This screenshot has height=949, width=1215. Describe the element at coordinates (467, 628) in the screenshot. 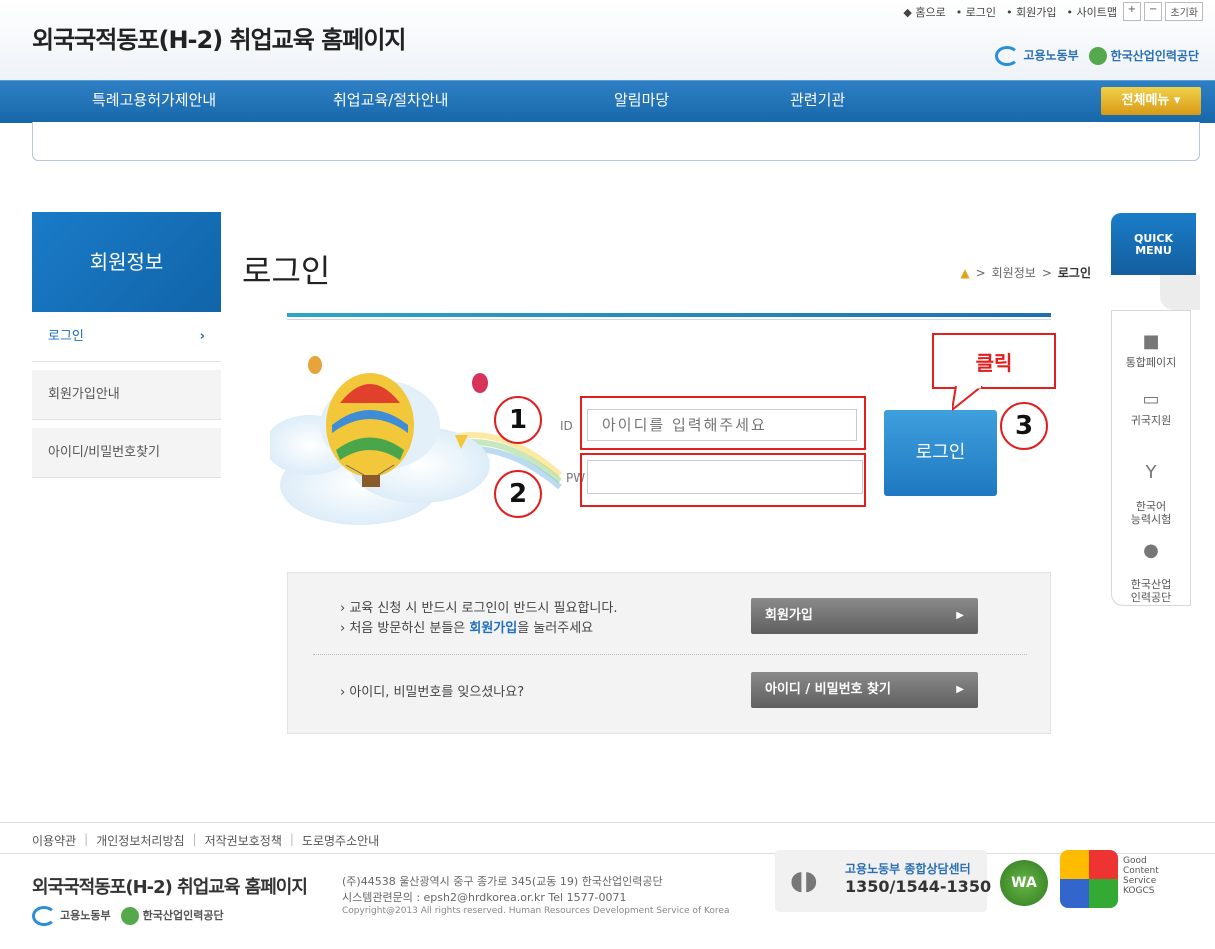

I see `info-signup-hint: › 처음 방문하신 분들은 회원가입을 눌러주세요` at that location.